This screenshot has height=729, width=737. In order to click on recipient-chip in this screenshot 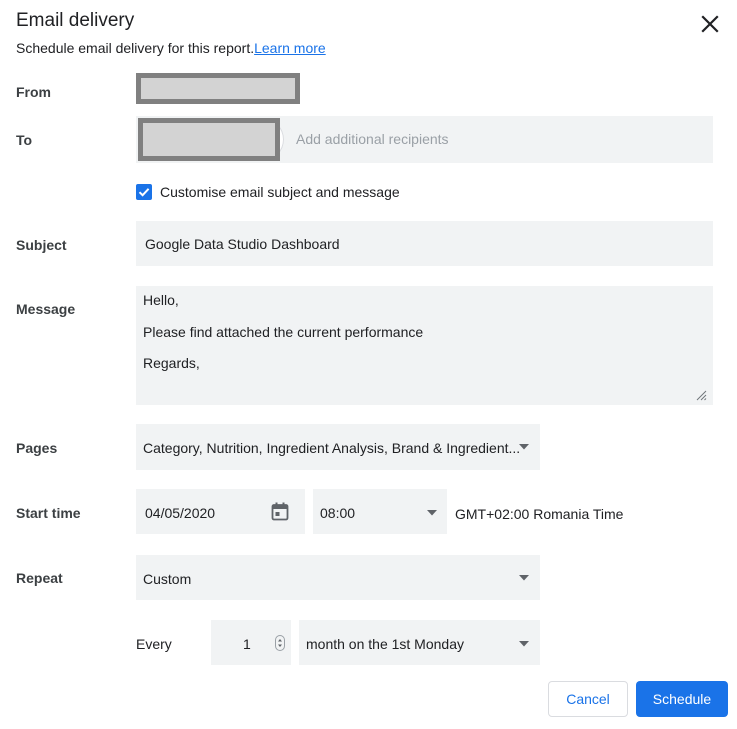, I will do `click(211, 139)`.